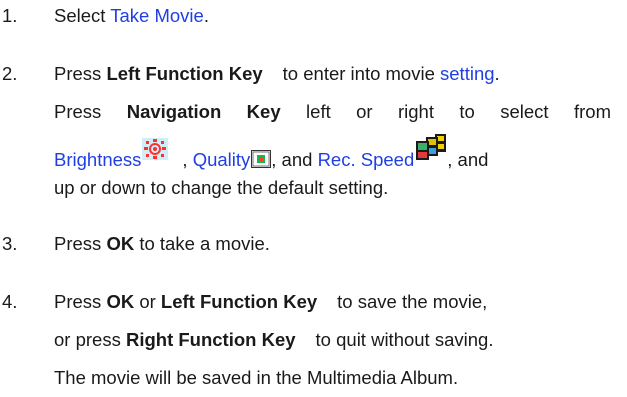 Image resolution: width=627 pixels, height=397 pixels. I want to click on right-function-key-label: Right Function Key, so click(210, 339).